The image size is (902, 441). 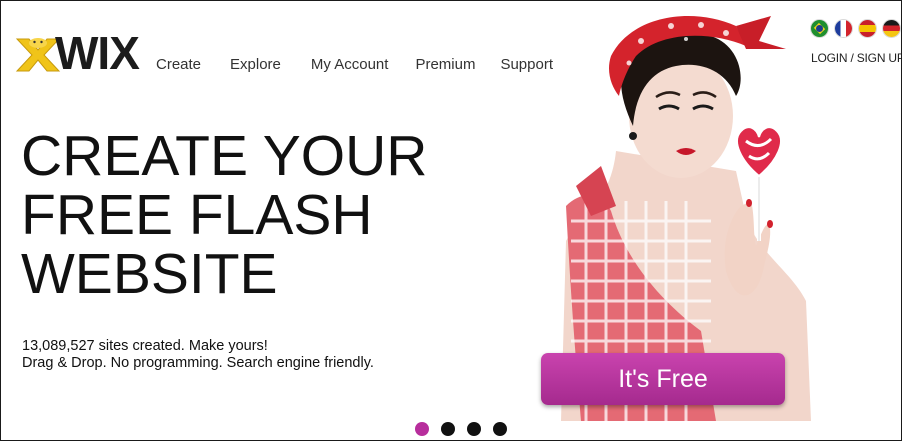 What do you see at coordinates (255, 64) in the screenshot?
I see `nav-explore: Explore` at bounding box center [255, 64].